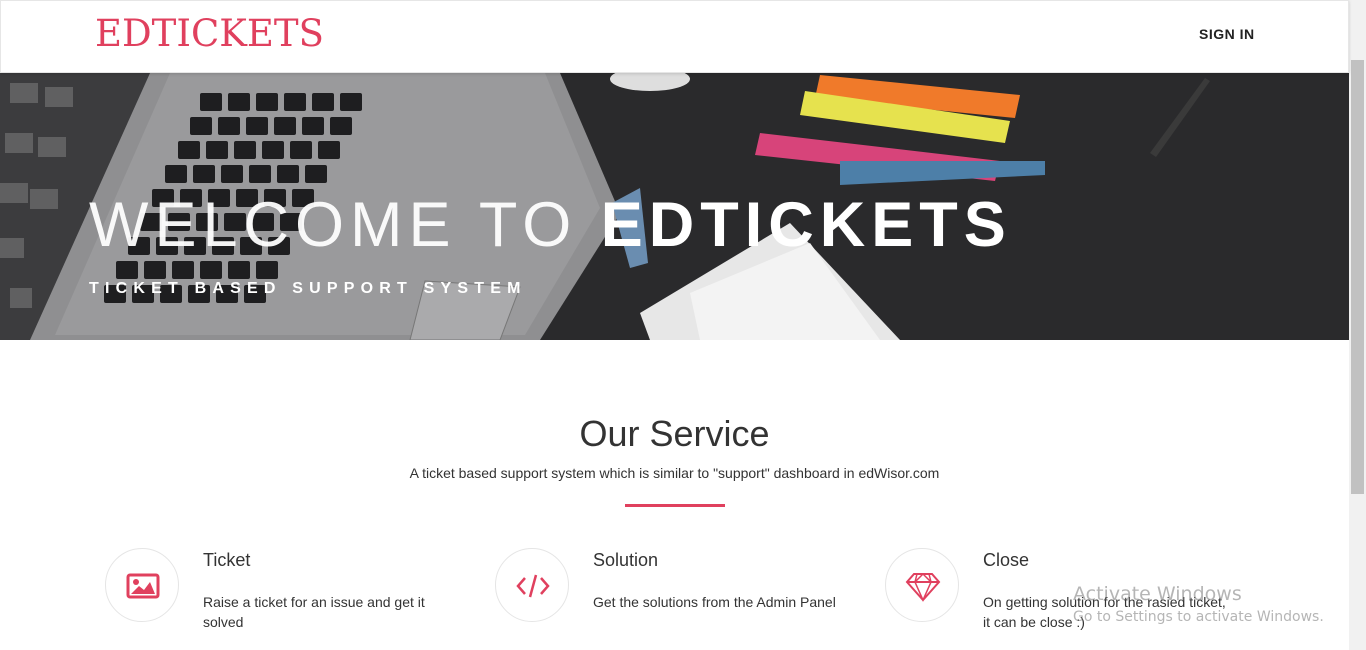  Describe the element at coordinates (806, 225) in the screenshot. I see `hero-title-bold: EDTICKETS` at that location.